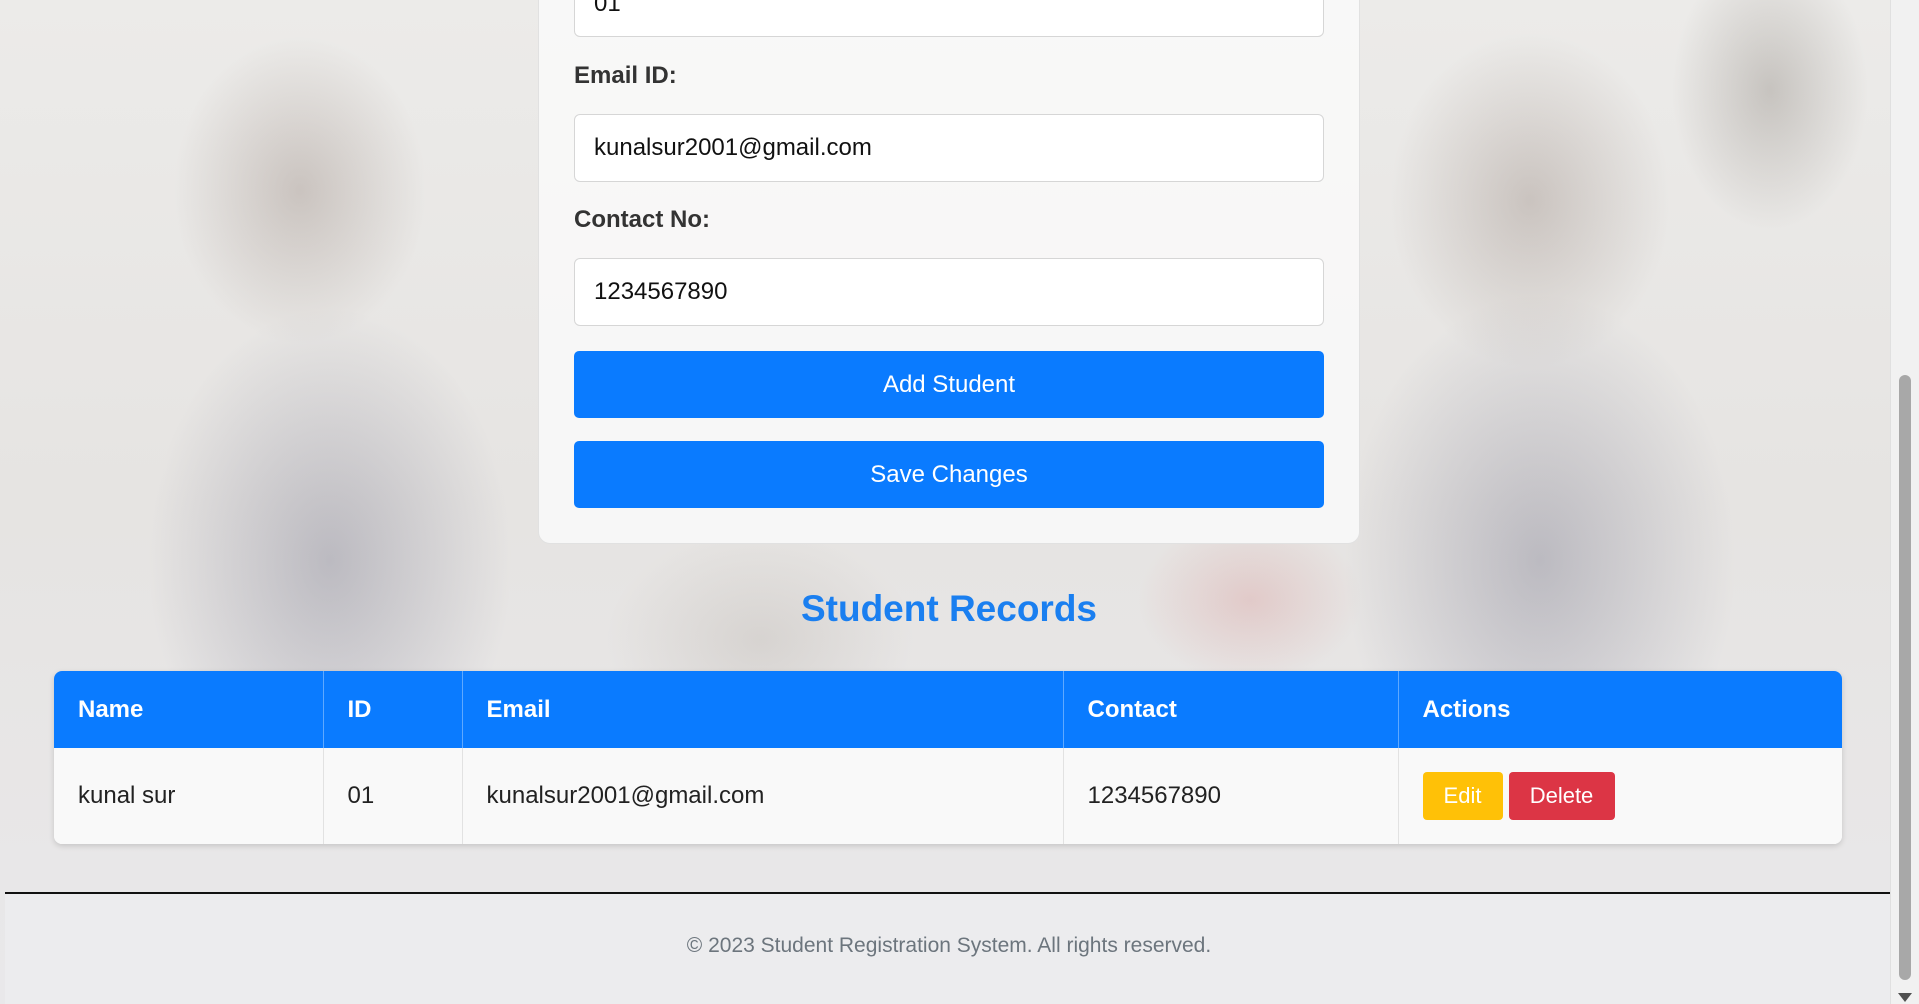 The image size is (1919, 1004). I want to click on column-header-contact: Contact, so click(1231, 709).